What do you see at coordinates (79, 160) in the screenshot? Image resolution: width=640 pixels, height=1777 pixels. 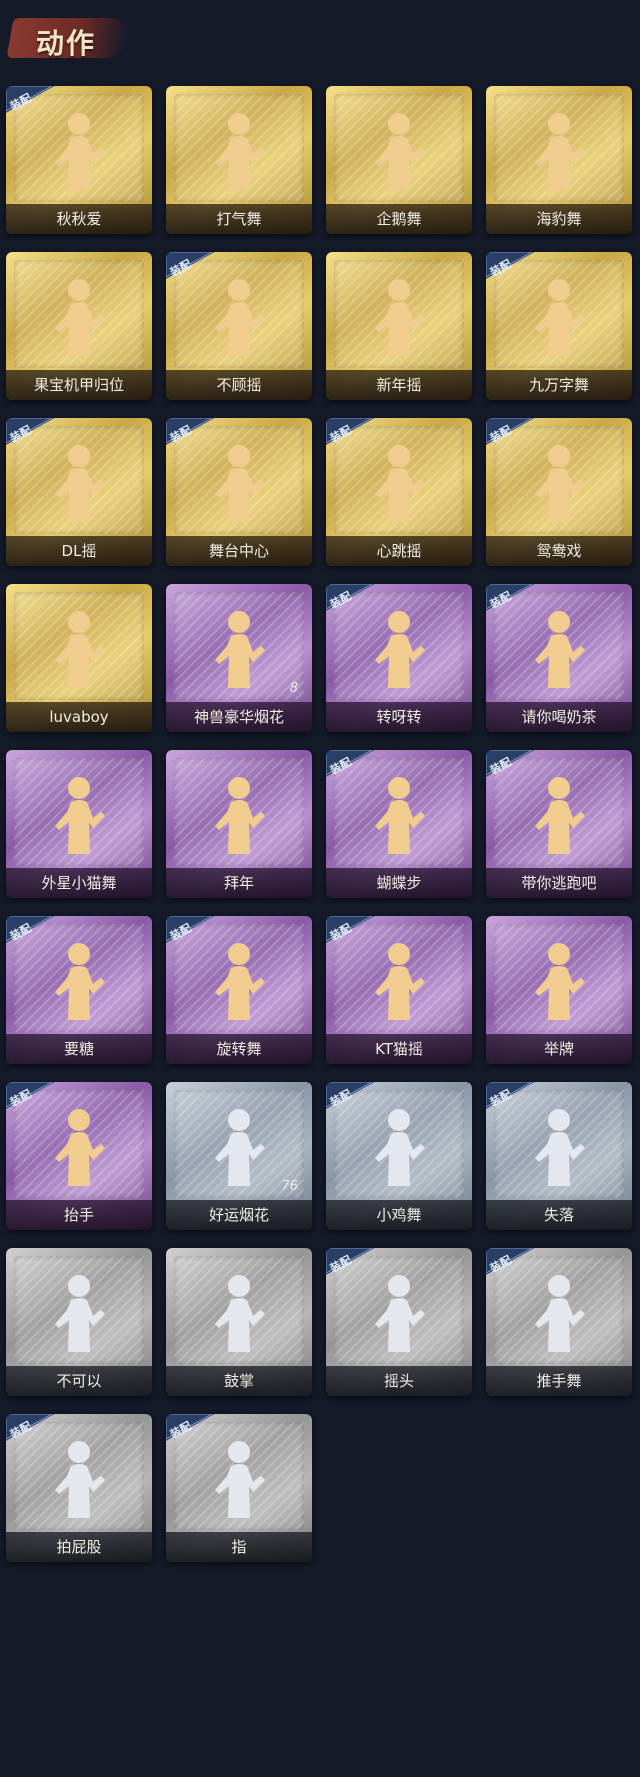 I see `action-card: 秋秋爱 装配` at bounding box center [79, 160].